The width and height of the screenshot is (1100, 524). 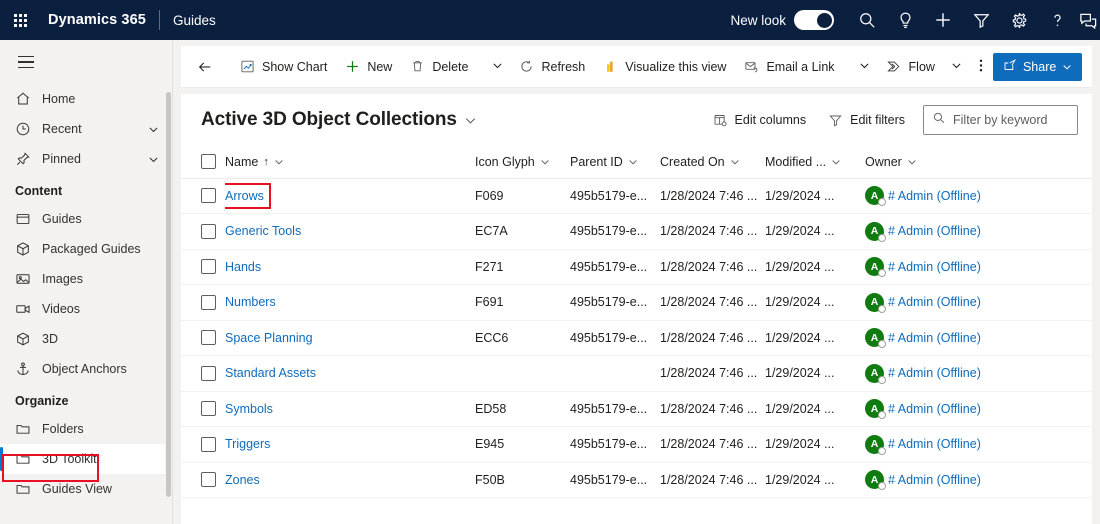 What do you see at coordinates (866, 120) in the screenshot?
I see `edit-filters-button: Edit filters` at bounding box center [866, 120].